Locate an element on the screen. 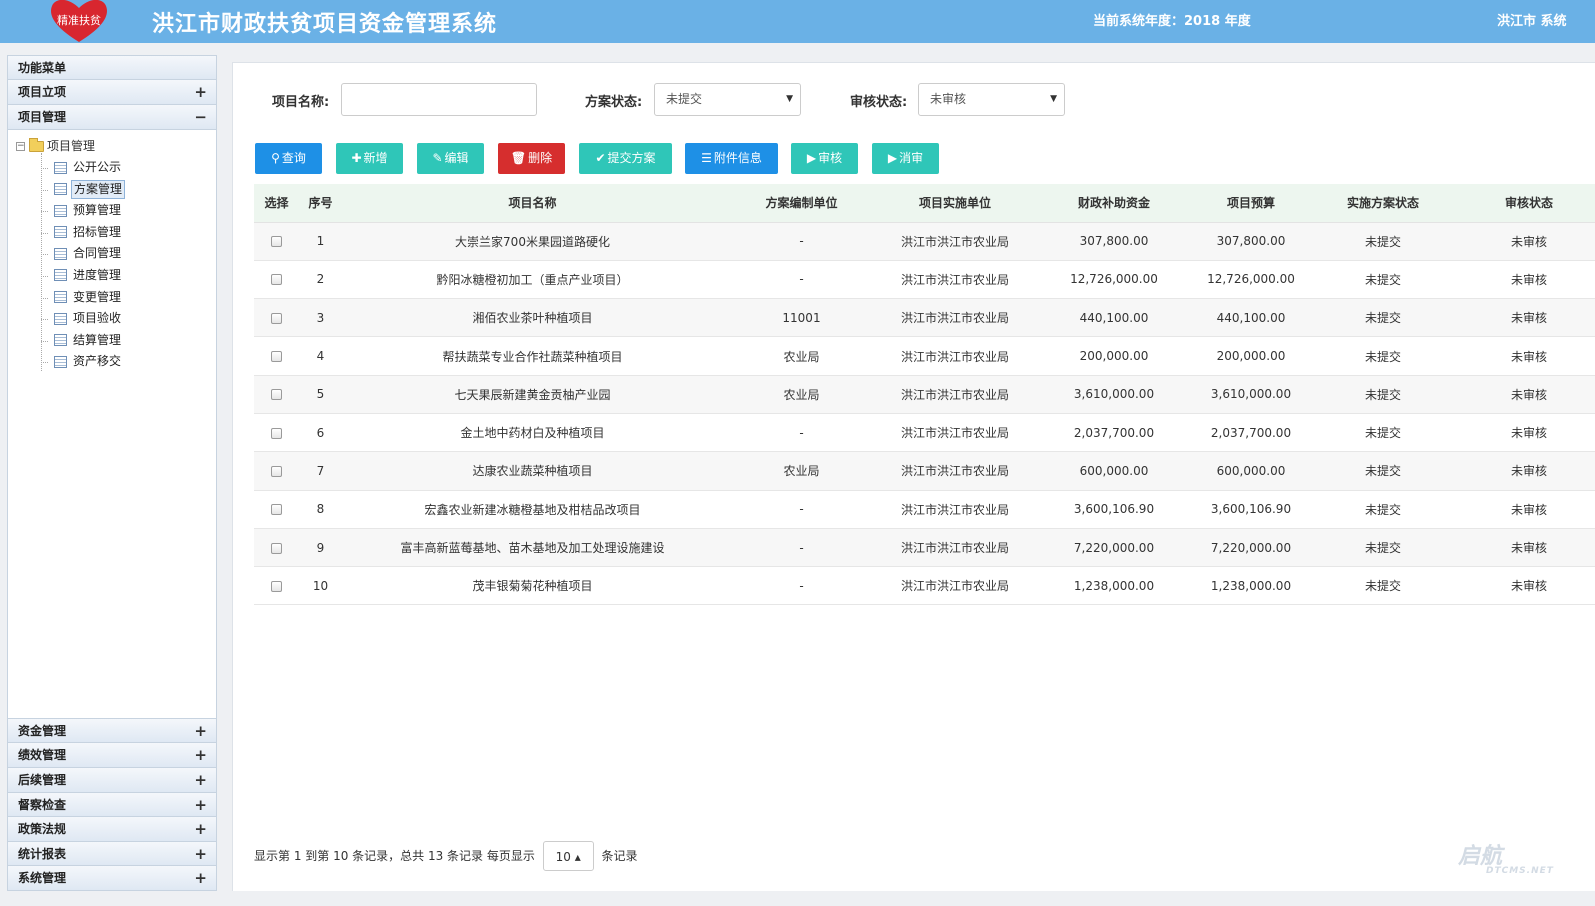 The image size is (1595, 906). column-header: 审核状态 is located at coordinates (1528, 203).